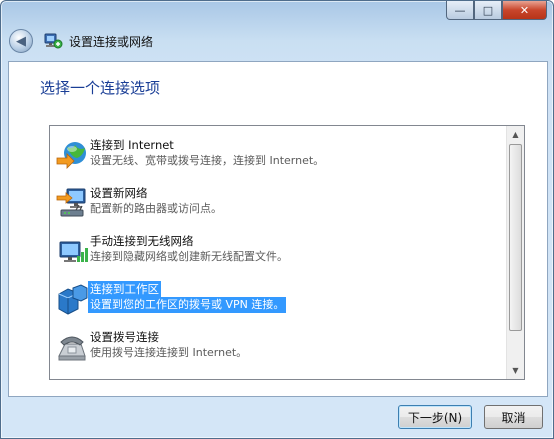 This screenshot has width=554, height=439. Describe the element at coordinates (156, 208) in the screenshot. I see `option-description: 配置新的路由器或访问点。` at that location.